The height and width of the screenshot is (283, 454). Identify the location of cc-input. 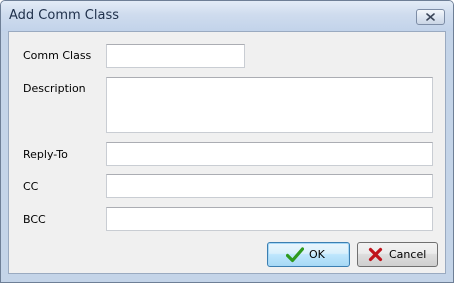
(269, 186).